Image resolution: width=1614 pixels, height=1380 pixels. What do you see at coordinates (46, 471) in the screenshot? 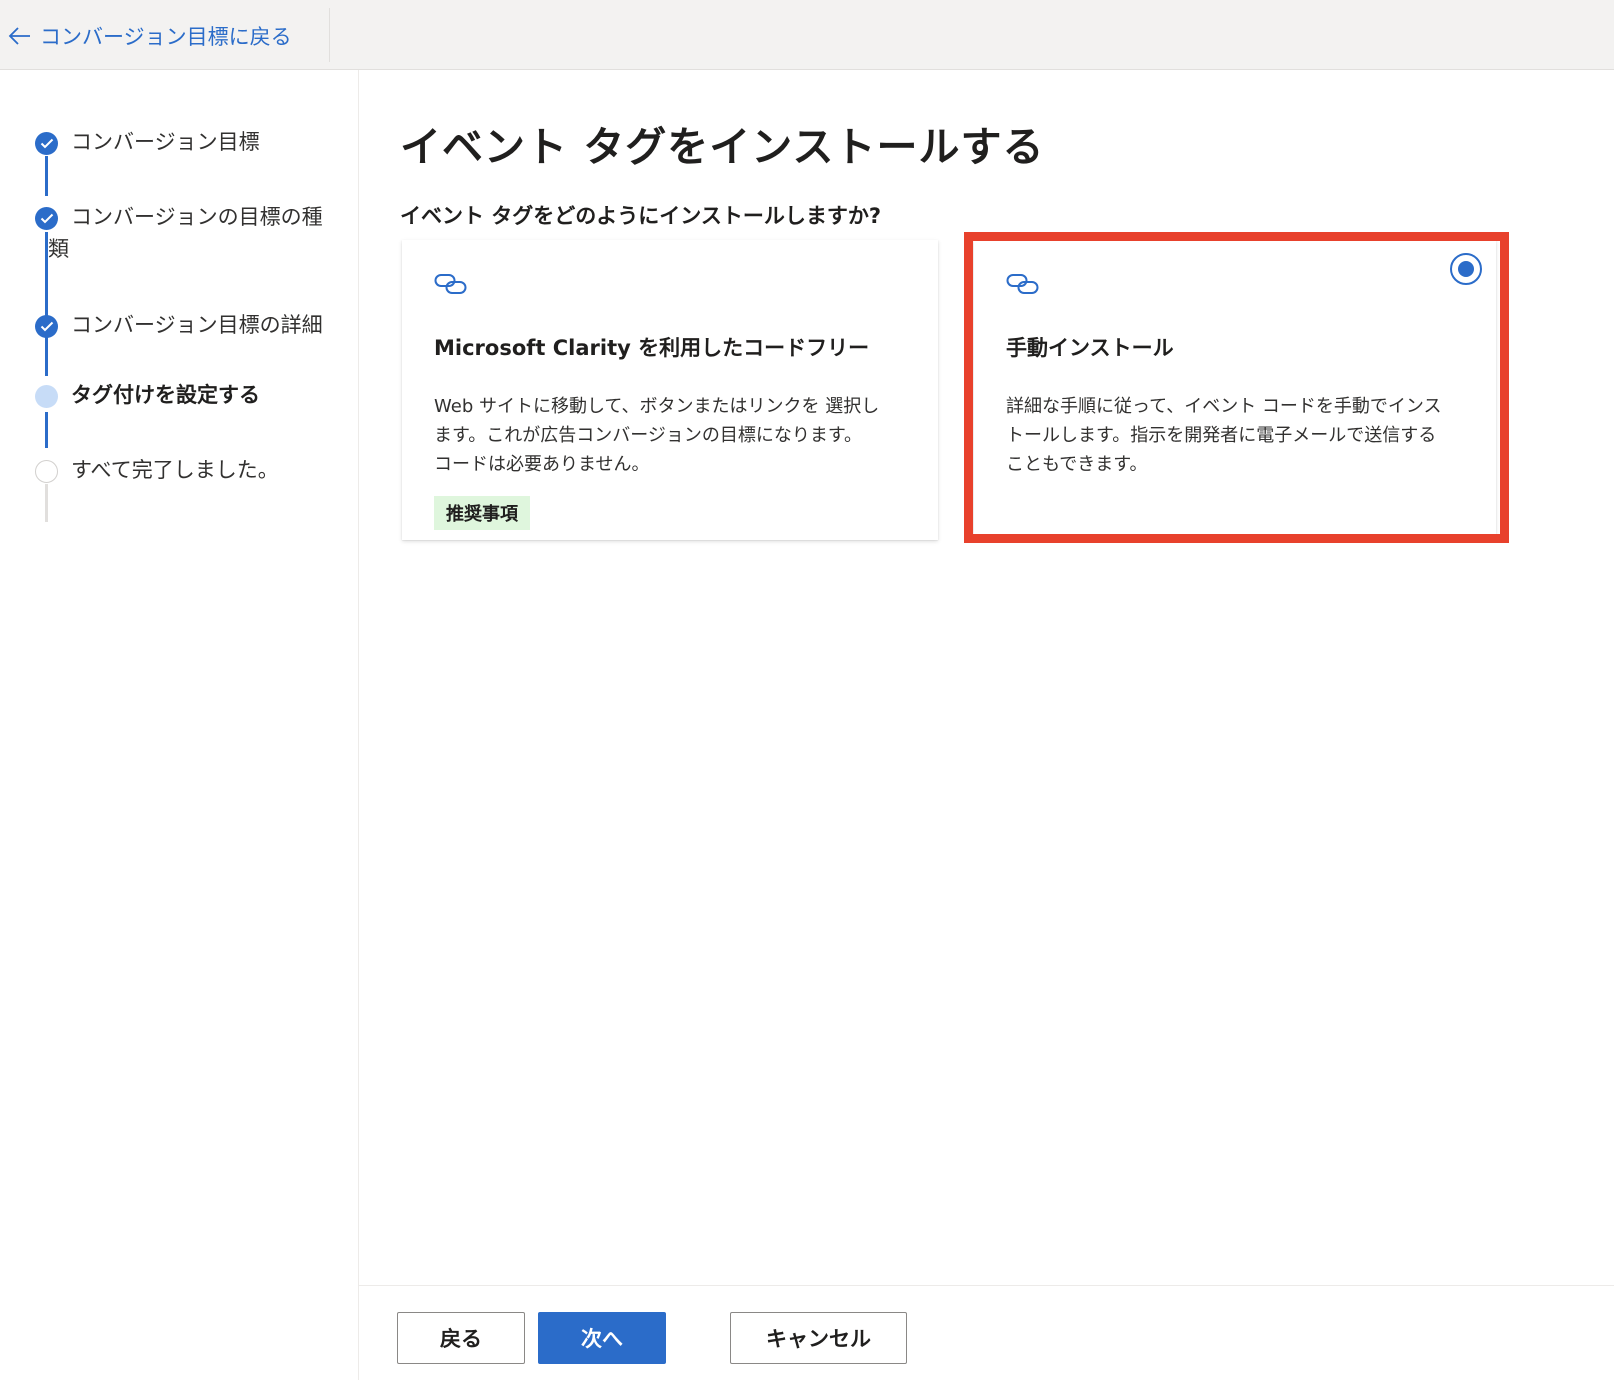
I see `step-pending-dot-icon` at bounding box center [46, 471].